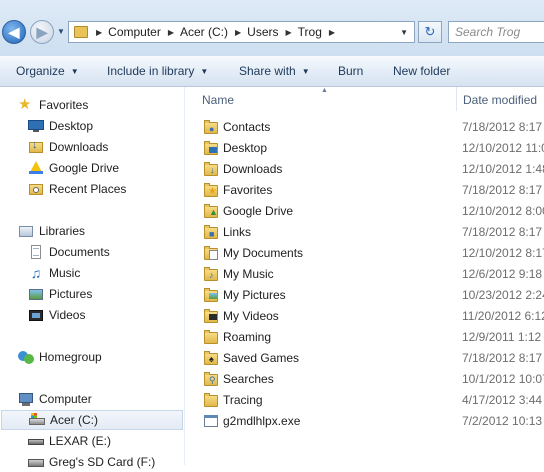 The image size is (544, 472). What do you see at coordinates (263, 32) in the screenshot?
I see `breadcrumb-label: Users` at bounding box center [263, 32].